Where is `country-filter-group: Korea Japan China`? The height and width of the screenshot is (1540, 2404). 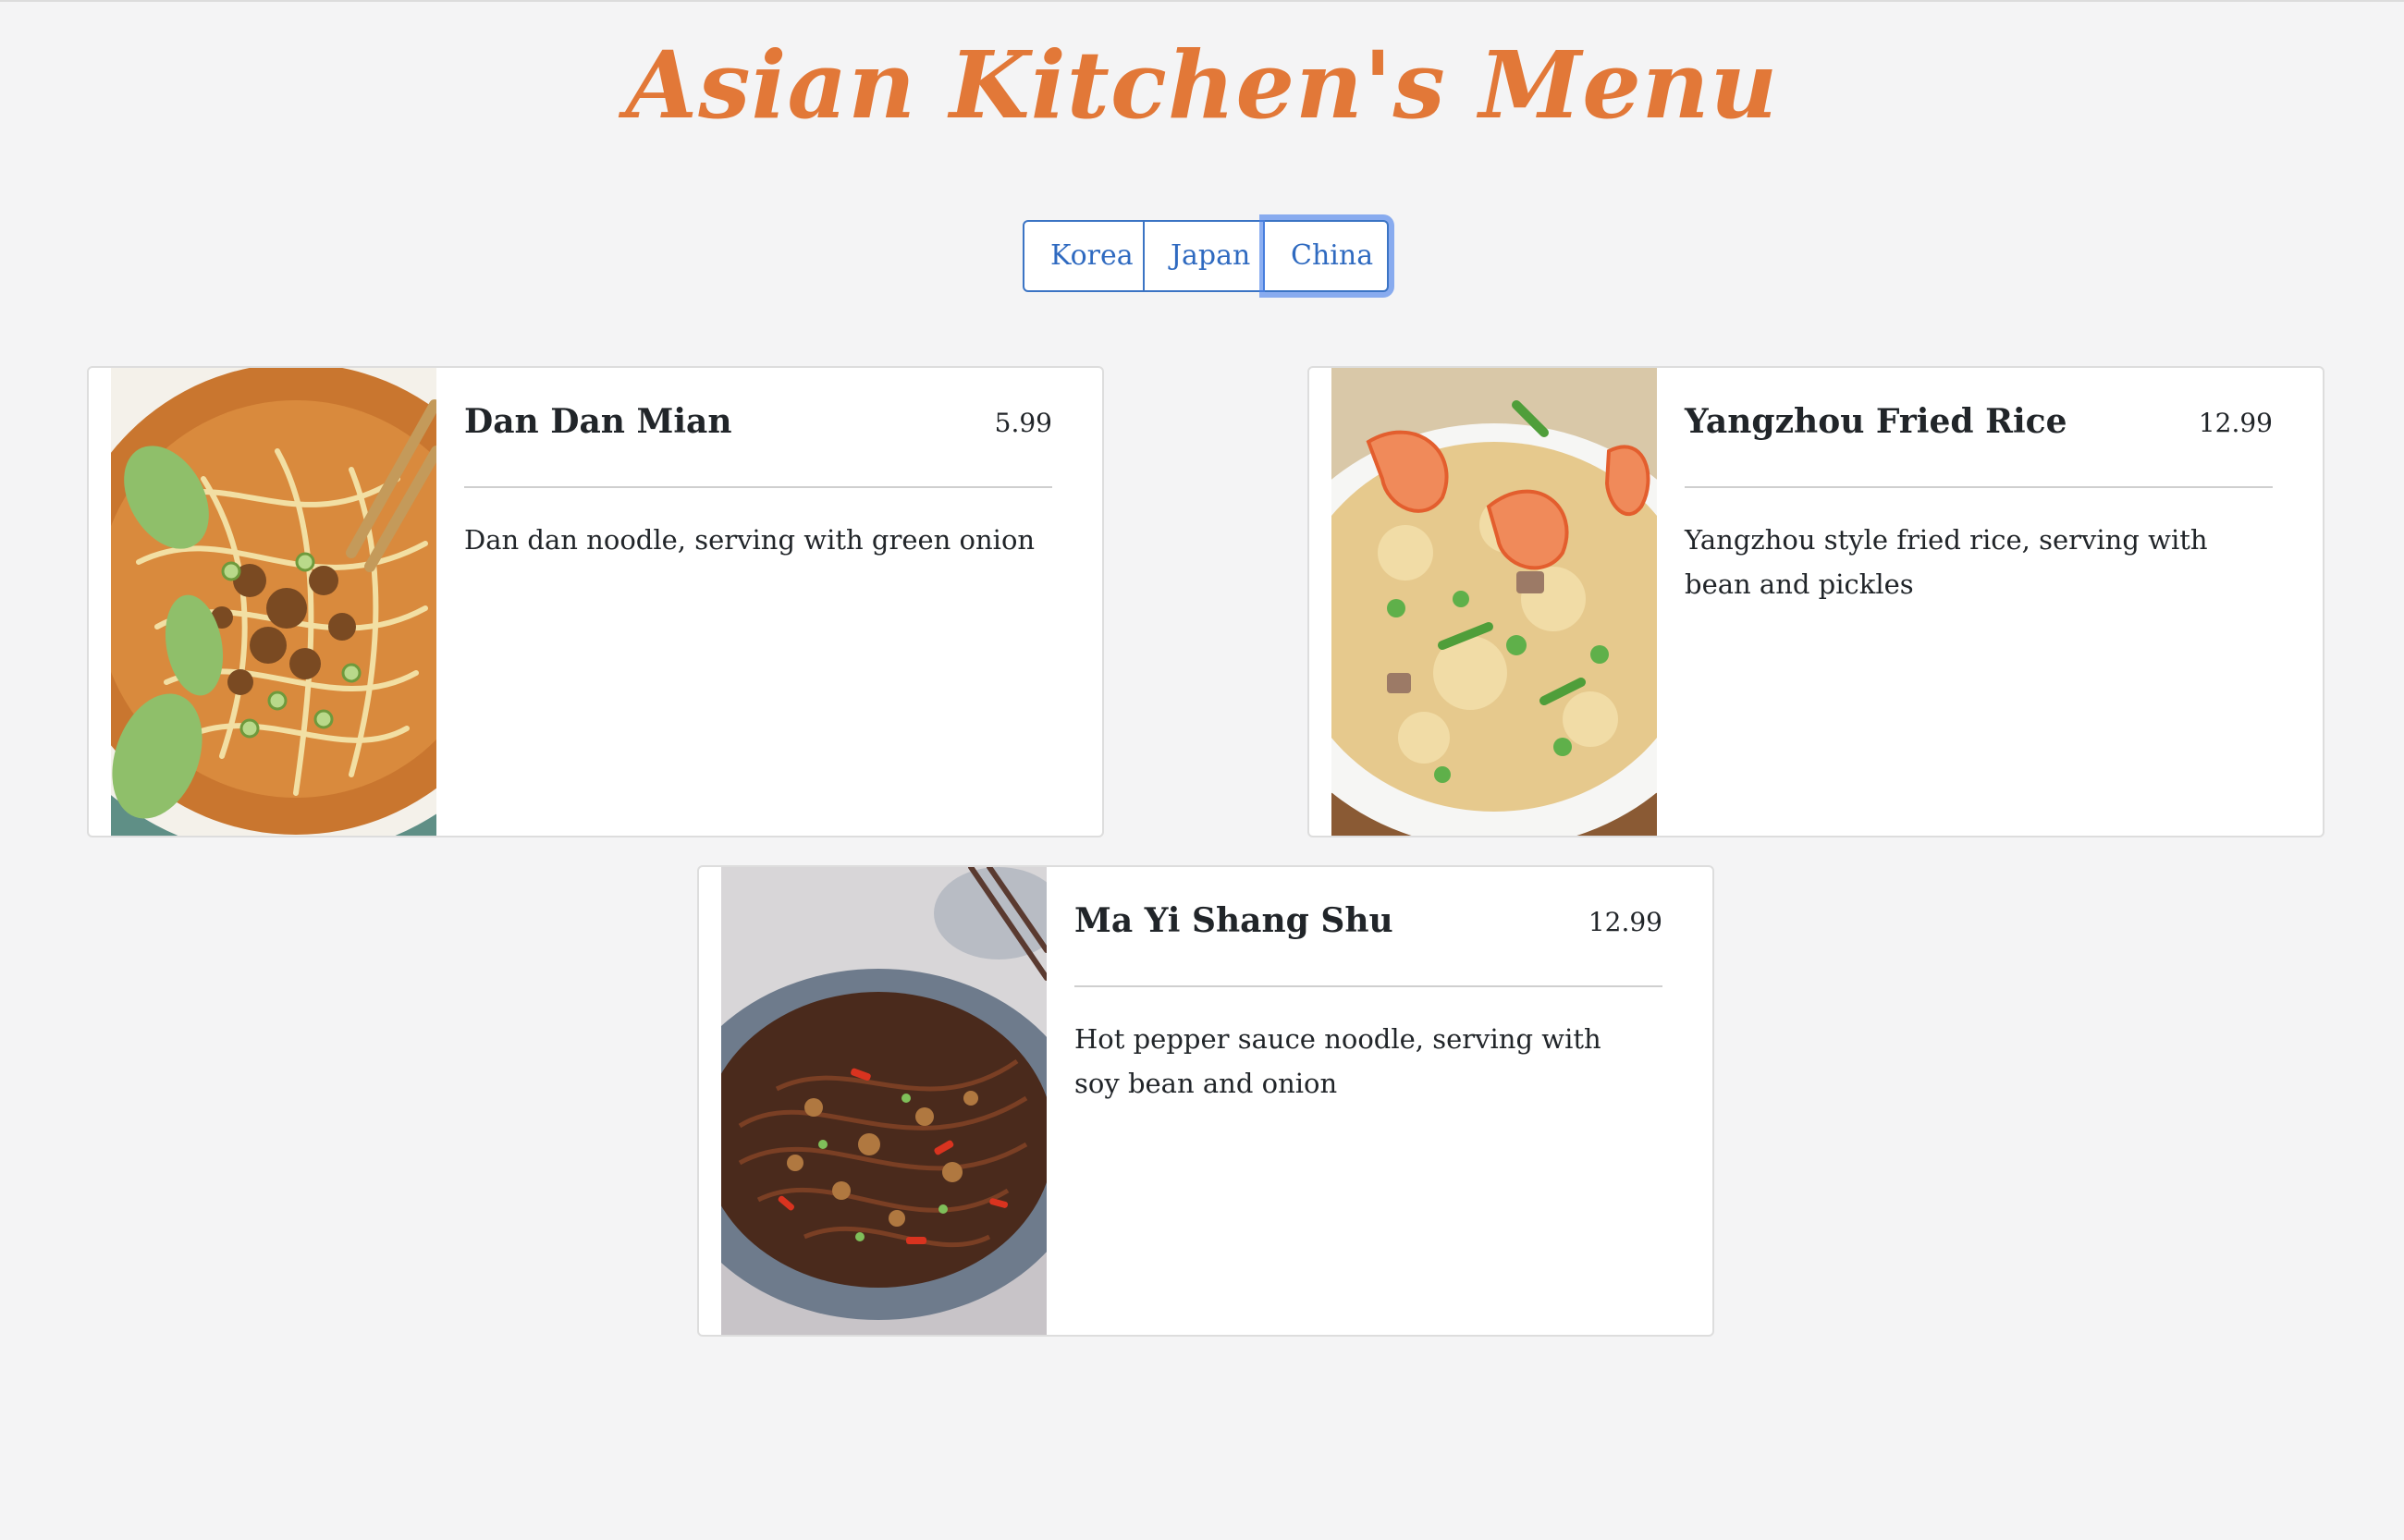 country-filter-group: Korea Japan China is located at coordinates (1206, 256).